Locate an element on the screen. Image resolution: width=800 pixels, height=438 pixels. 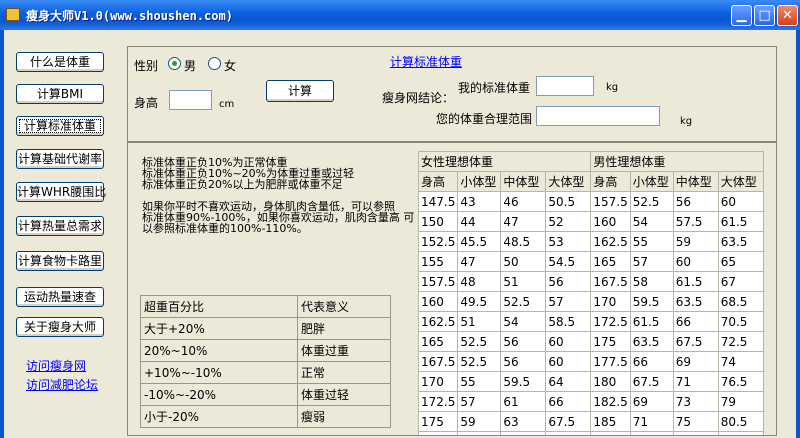
app-icon is located at coordinates (13, 14).